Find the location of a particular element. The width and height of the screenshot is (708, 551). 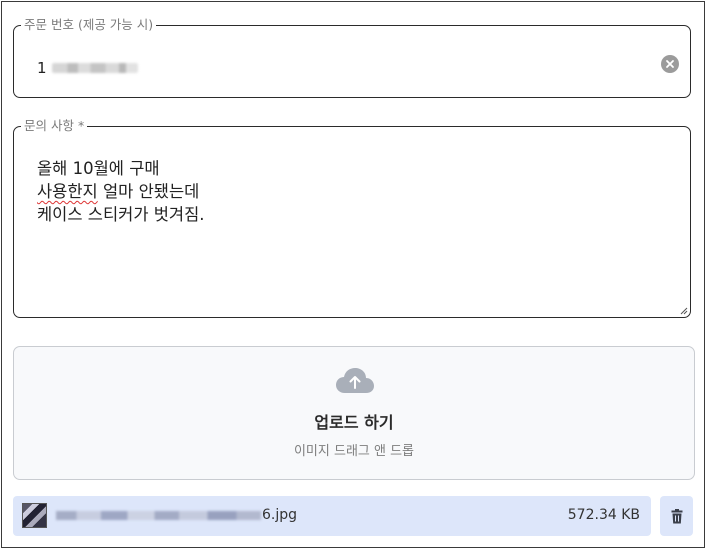

cloud-upload-icon is located at coordinates (355, 380).